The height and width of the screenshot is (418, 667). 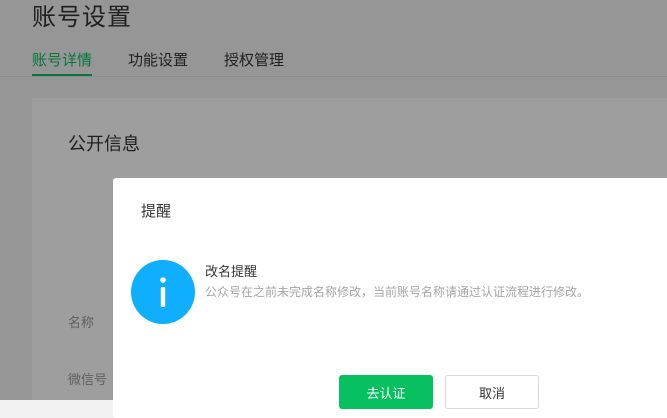 I want to click on dialog-title: 提醒, so click(x=156, y=211).